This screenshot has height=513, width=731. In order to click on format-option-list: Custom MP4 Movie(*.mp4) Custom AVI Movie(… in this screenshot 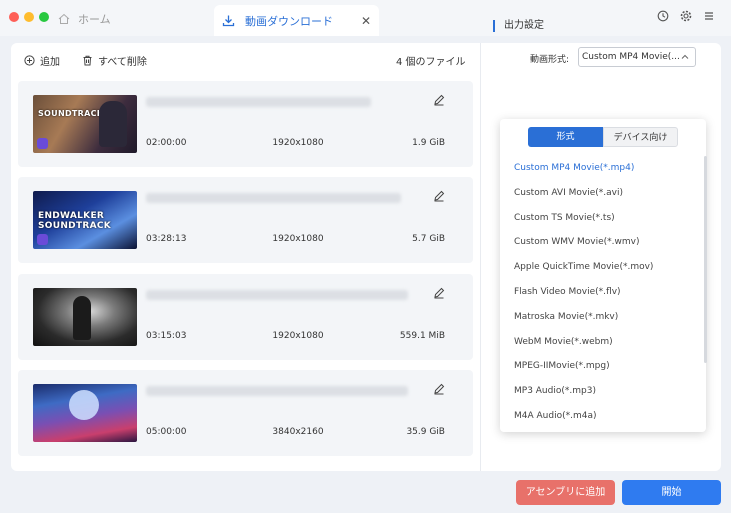, I will do `click(603, 292)`.